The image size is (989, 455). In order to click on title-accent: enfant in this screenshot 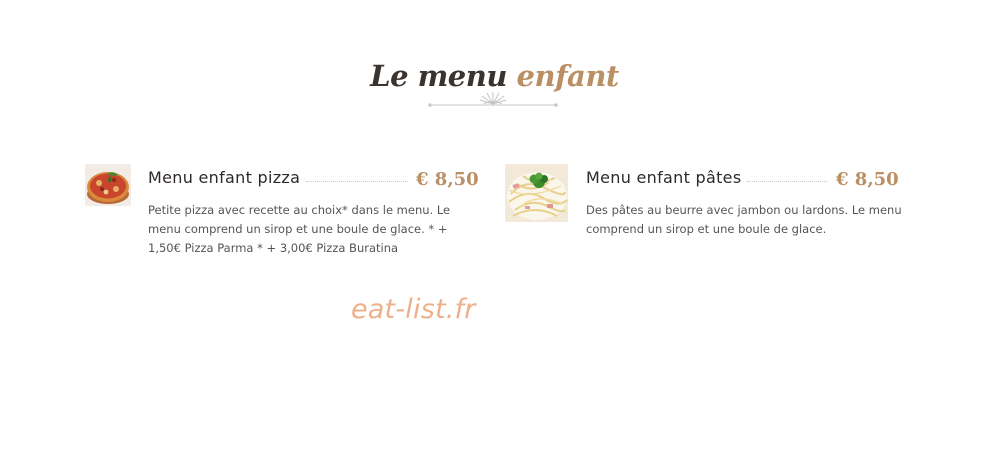, I will do `click(568, 76)`.